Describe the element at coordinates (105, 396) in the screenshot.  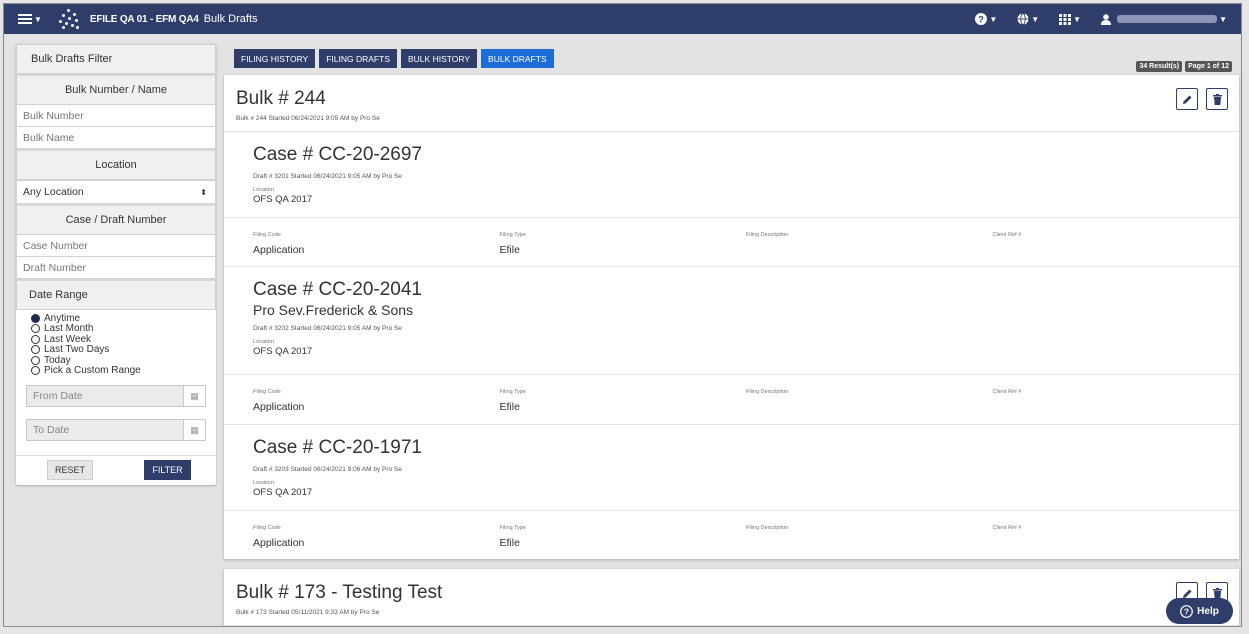
I see `from-date-input: From Date` at that location.